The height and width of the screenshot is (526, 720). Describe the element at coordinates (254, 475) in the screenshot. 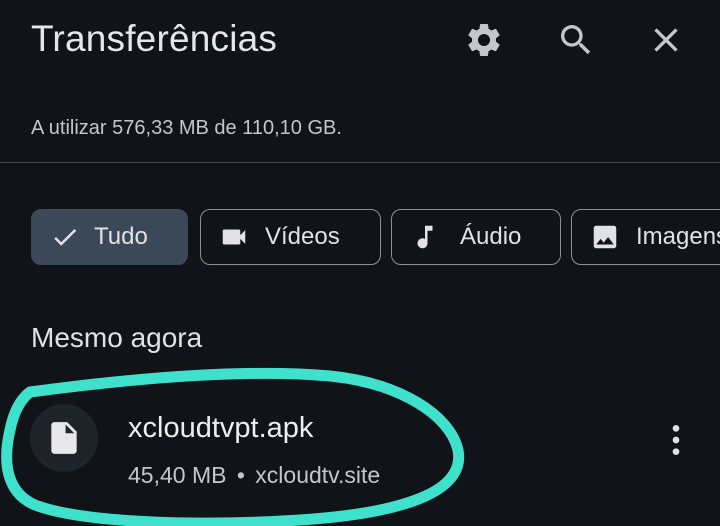

I see `file-details: 45,40 MB • xcloudtv.site` at that location.